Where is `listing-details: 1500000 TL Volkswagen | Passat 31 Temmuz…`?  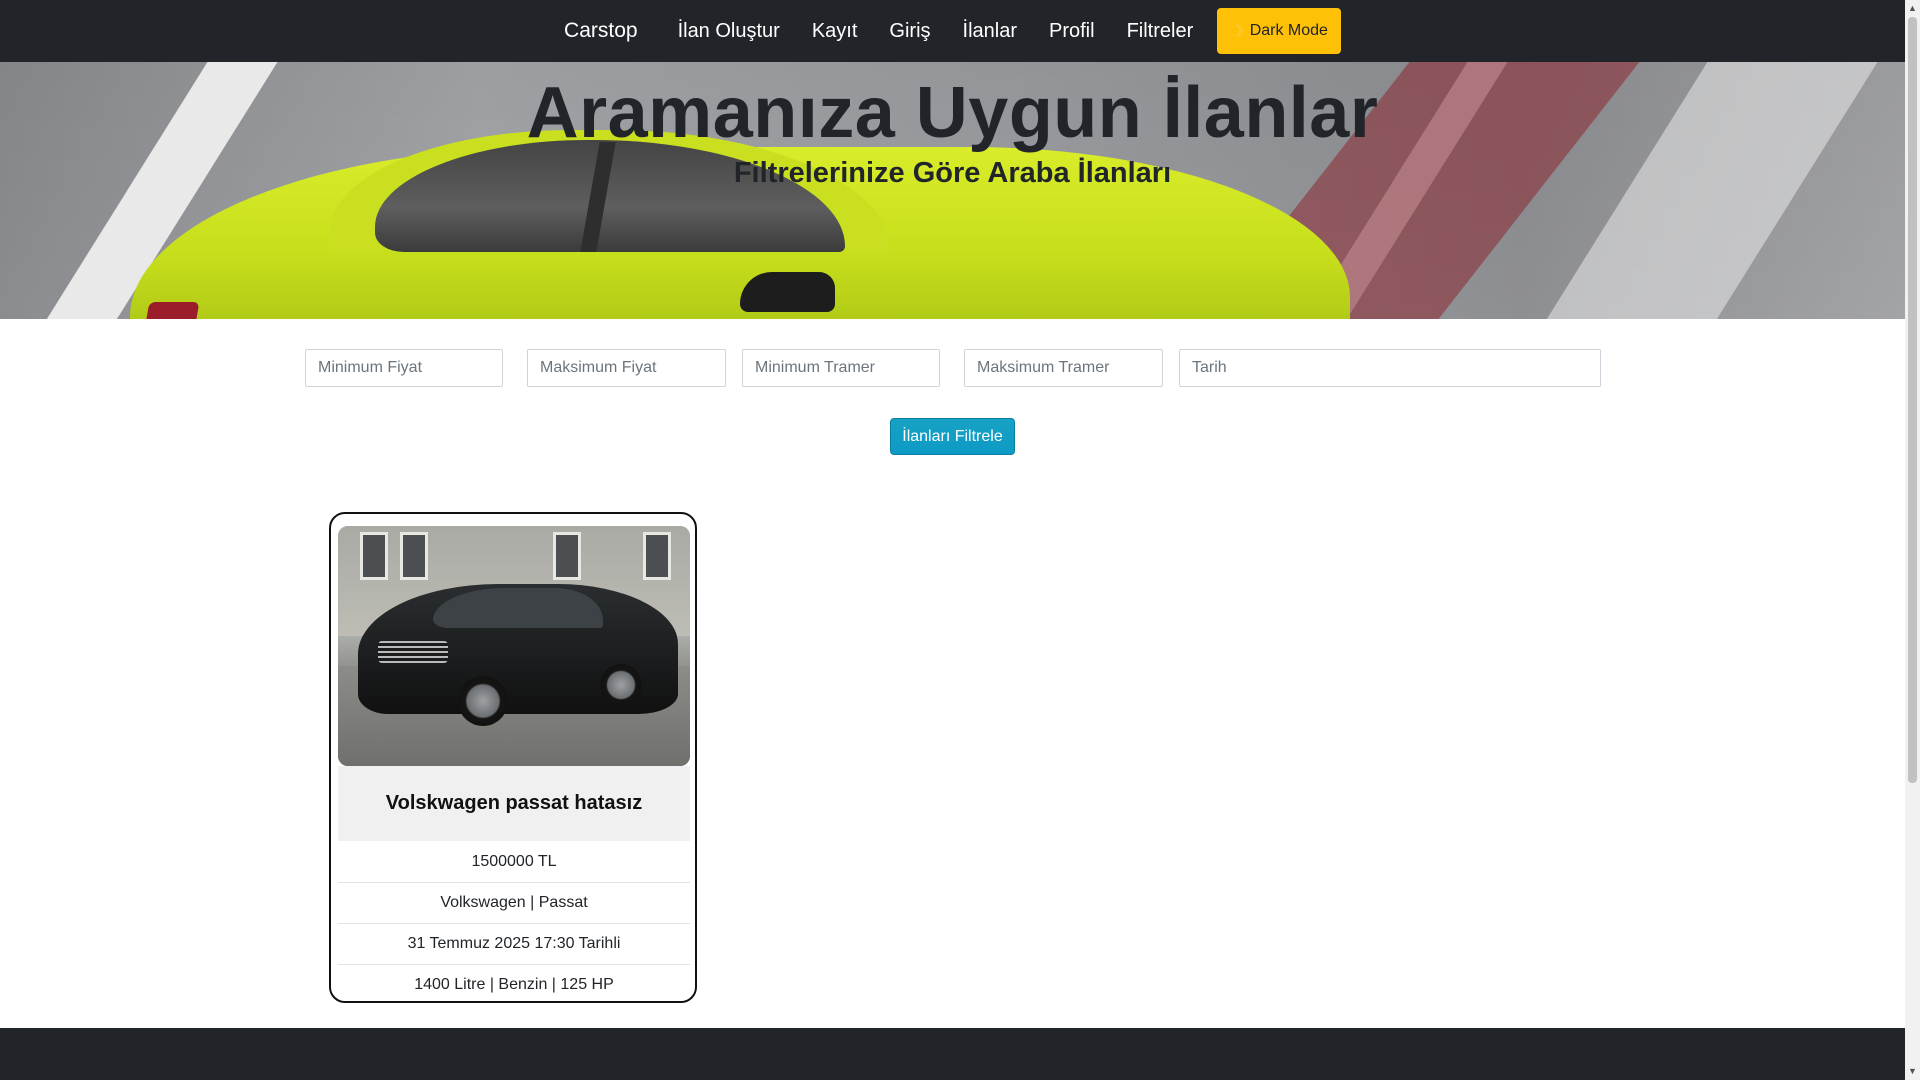
listing-details: 1500000 TL Volkswagen | Passat 31 Temmuz… is located at coordinates (514, 921).